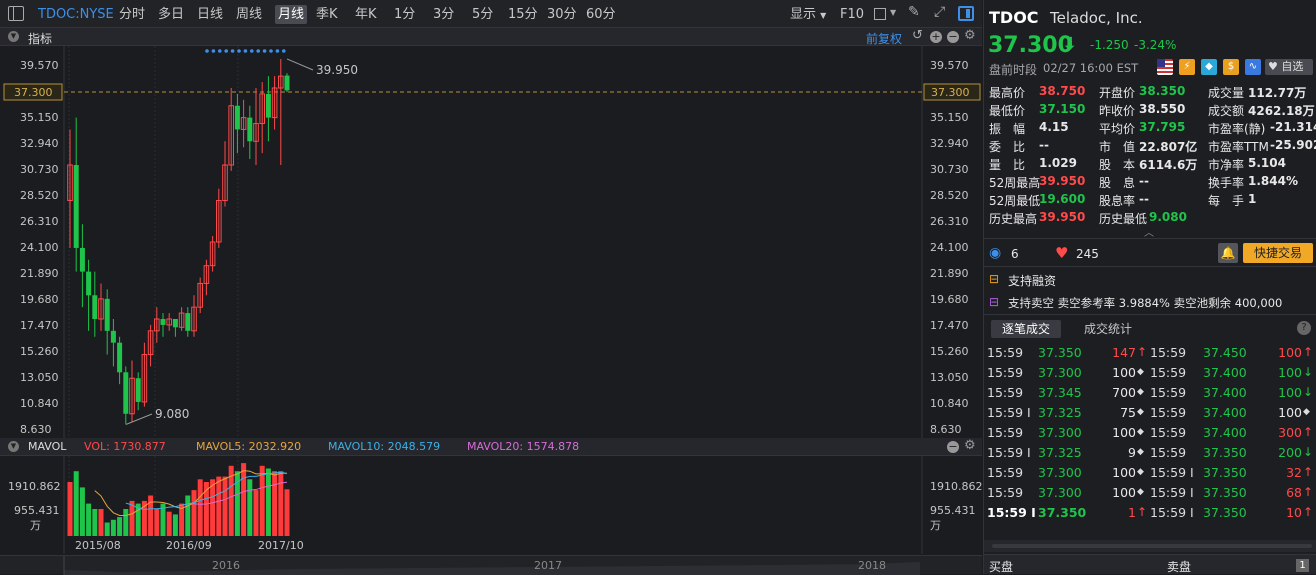 This screenshot has height=575, width=1316. Describe the element at coordinates (1231, 67) in the screenshot. I see `dollar-icon: $` at that location.